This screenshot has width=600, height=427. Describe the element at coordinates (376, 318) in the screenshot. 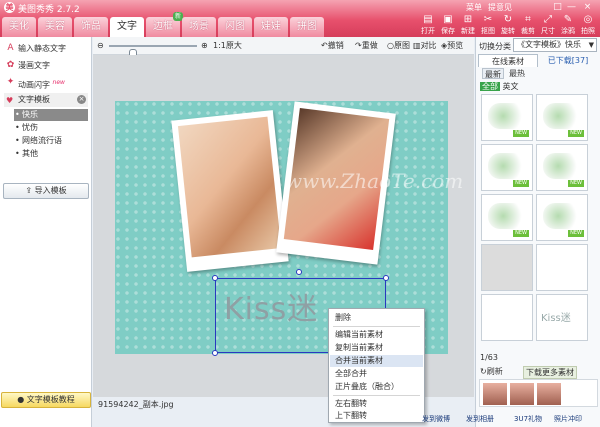

I see `menu-delete: 删除` at that location.